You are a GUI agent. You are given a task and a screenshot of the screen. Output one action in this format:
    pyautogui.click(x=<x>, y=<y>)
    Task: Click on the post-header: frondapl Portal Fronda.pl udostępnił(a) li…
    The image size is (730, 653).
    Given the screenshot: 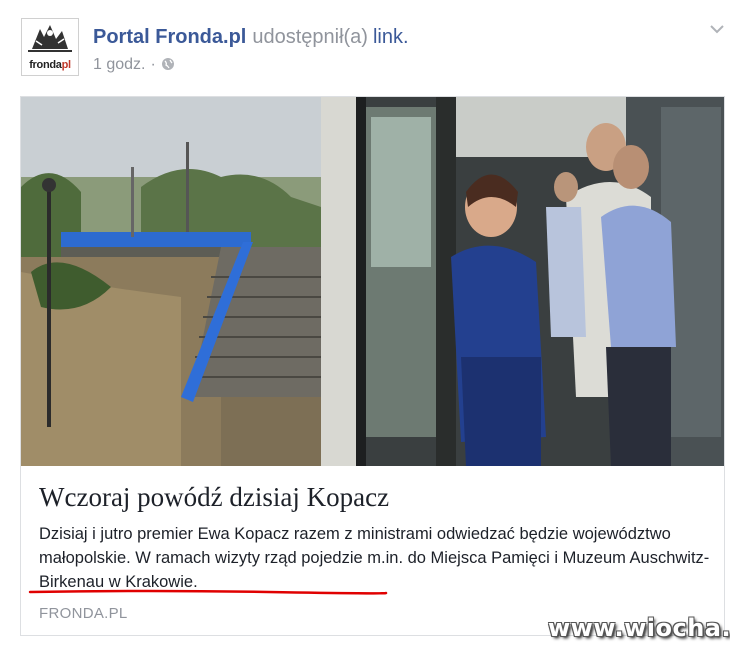 What is the action you would take?
    pyautogui.click(x=365, y=48)
    